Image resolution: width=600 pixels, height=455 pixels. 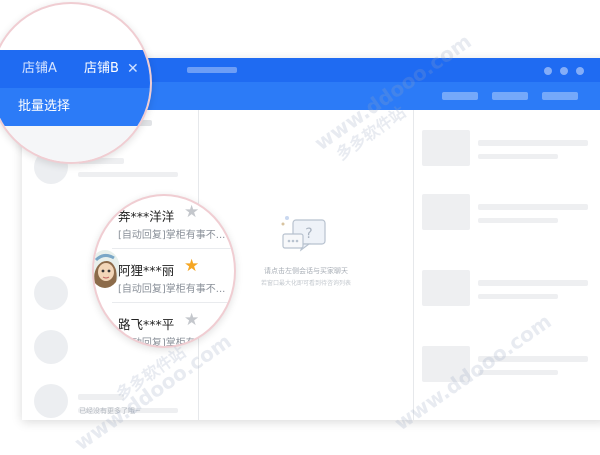 I want to click on no-more-text: 已经没有更多了哦~, so click(x=110, y=411).